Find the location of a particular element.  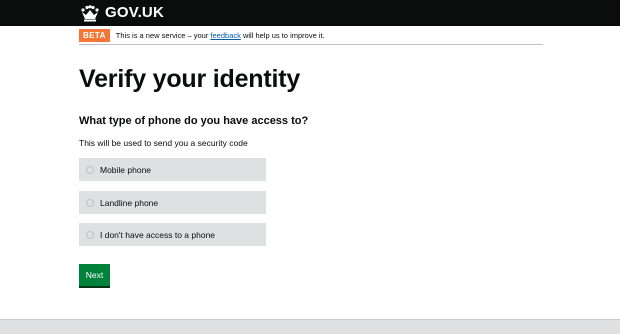

feedback-link: feedback is located at coordinates (225, 35).